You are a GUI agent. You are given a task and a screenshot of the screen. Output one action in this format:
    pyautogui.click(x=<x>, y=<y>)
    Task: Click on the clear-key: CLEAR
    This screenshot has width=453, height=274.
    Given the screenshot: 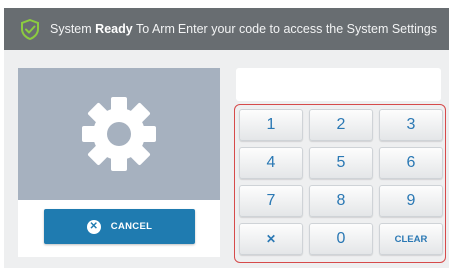 What is the action you would take?
    pyautogui.click(x=411, y=239)
    